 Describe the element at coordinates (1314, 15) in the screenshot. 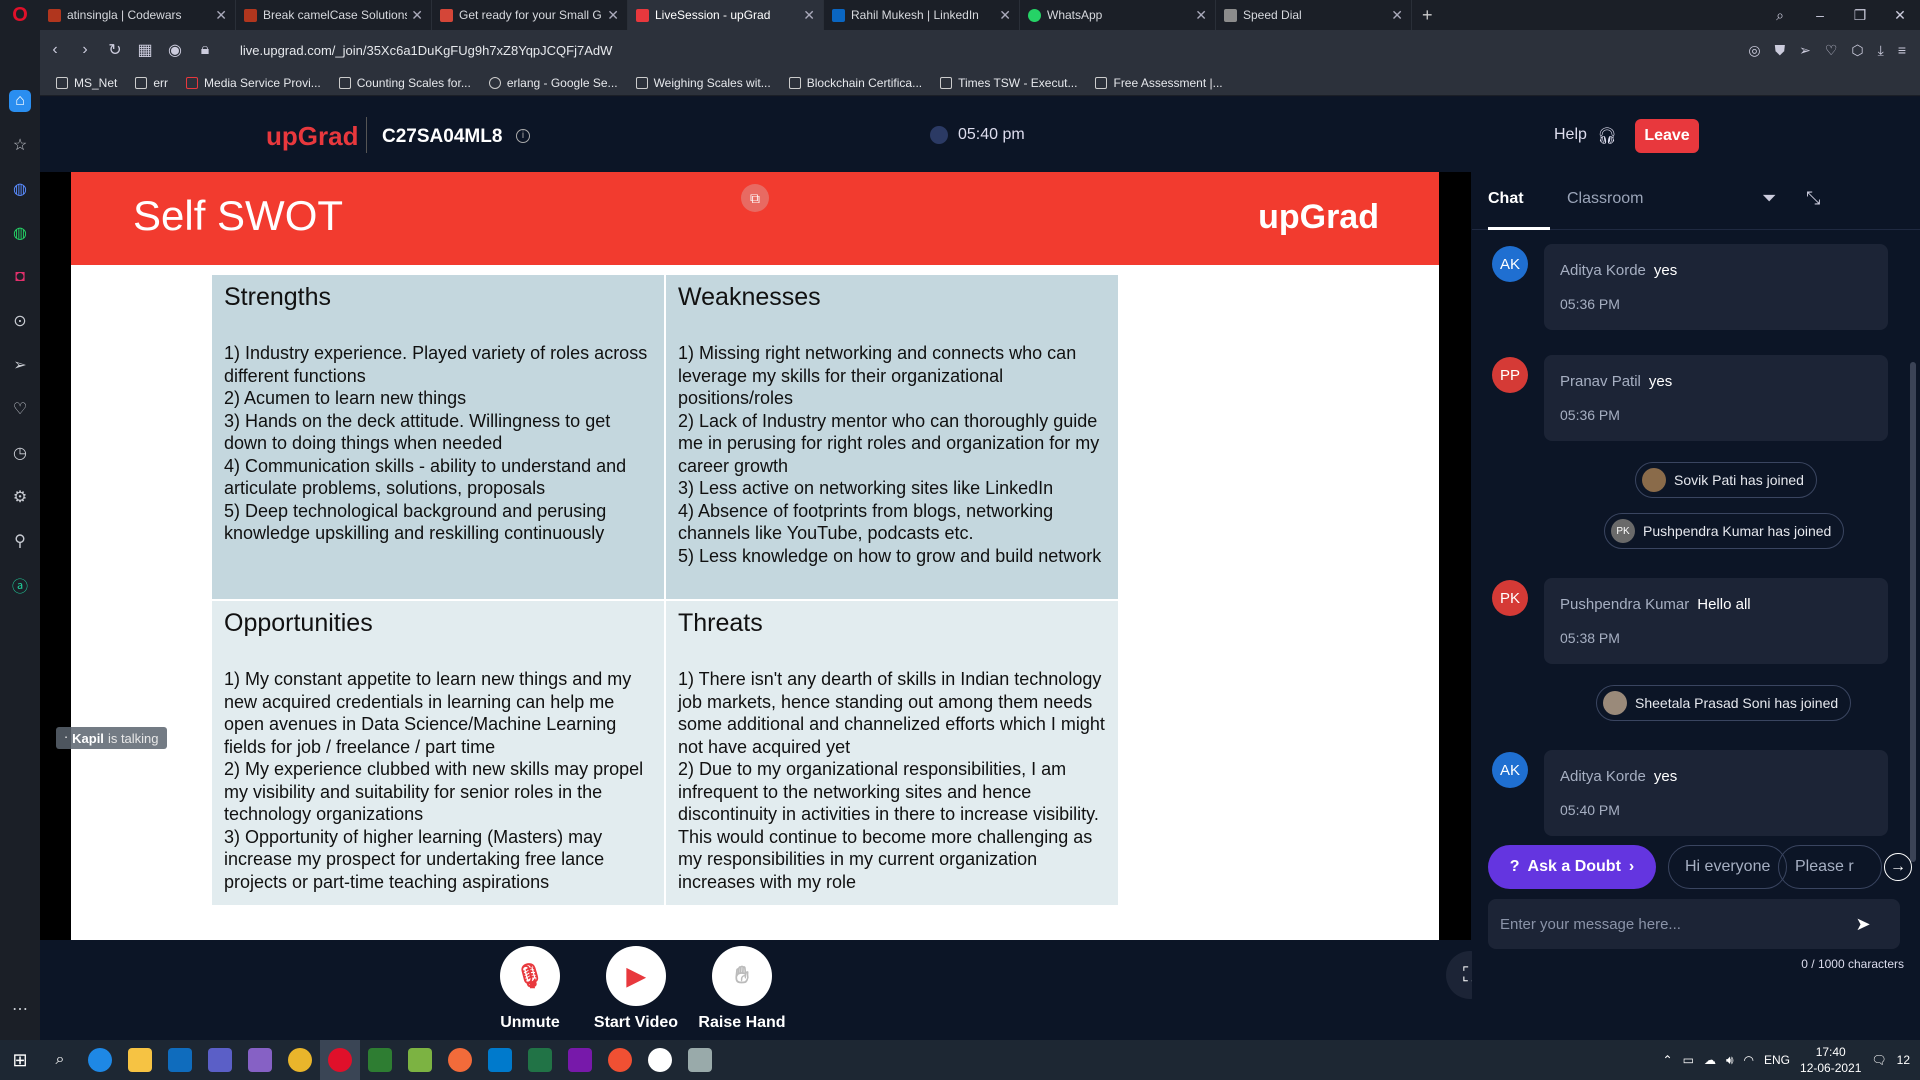

I see `browser-tab: Speed Dial ✕` at that location.